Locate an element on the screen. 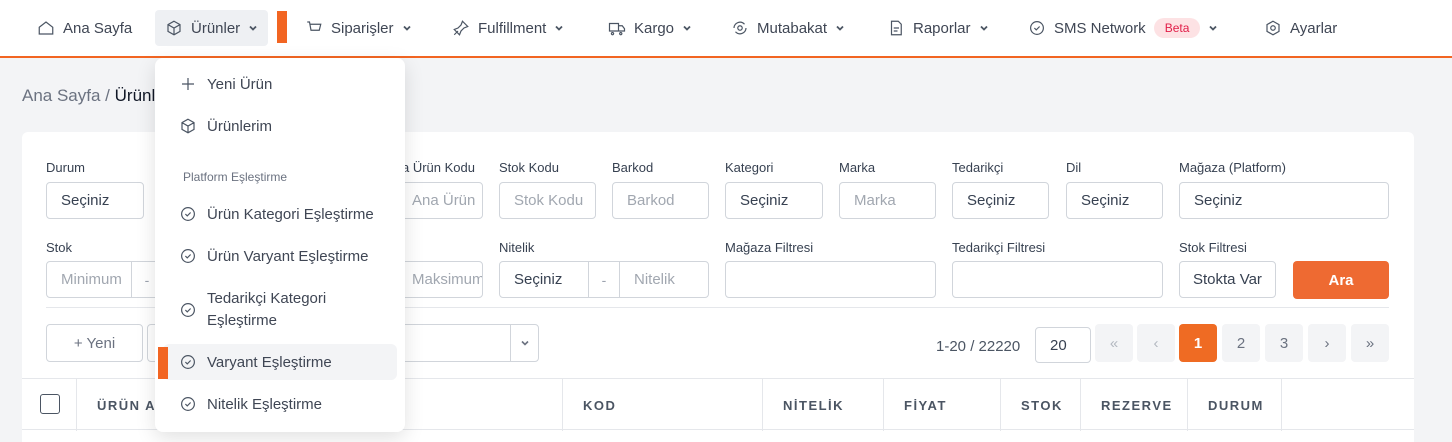  filter-label-durum: Durum is located at coordinates (66, 167).